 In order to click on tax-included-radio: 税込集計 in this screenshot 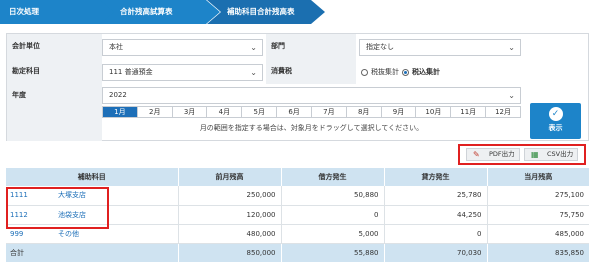, I will do `click(421, 72)`.